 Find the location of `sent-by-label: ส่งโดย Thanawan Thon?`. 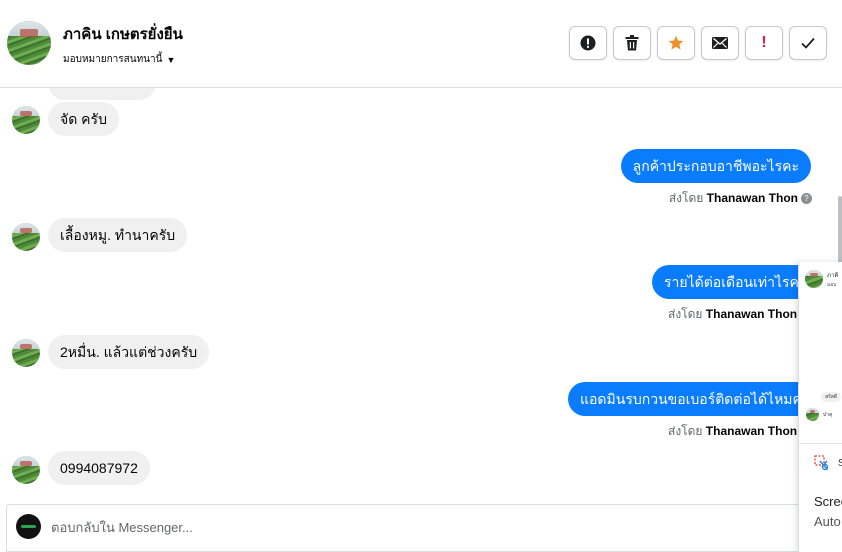

sent-by-label: ส่งโดย Thanawan Thon? is located at coordinates (740, 198).